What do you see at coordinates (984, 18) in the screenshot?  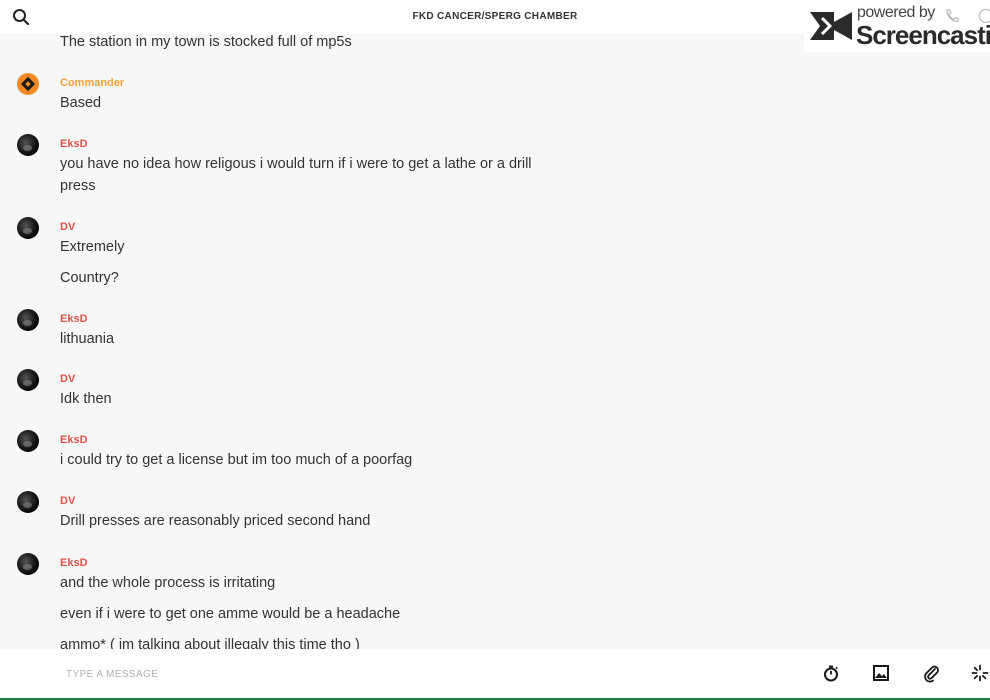 I see `info-icon` at bounding box center [984, 18].